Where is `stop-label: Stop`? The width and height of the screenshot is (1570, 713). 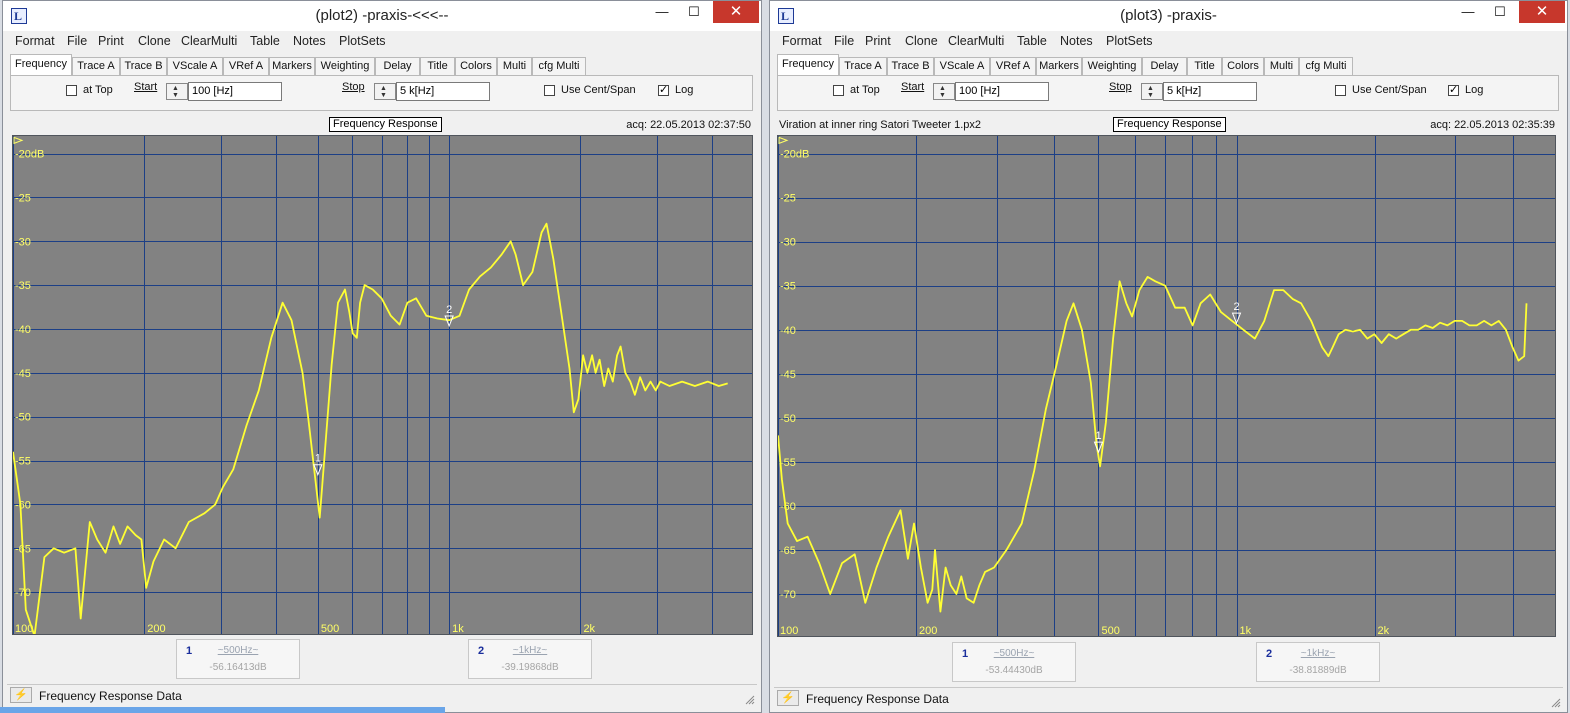 stop-label: Stop is located at coordinates (1120, 87).